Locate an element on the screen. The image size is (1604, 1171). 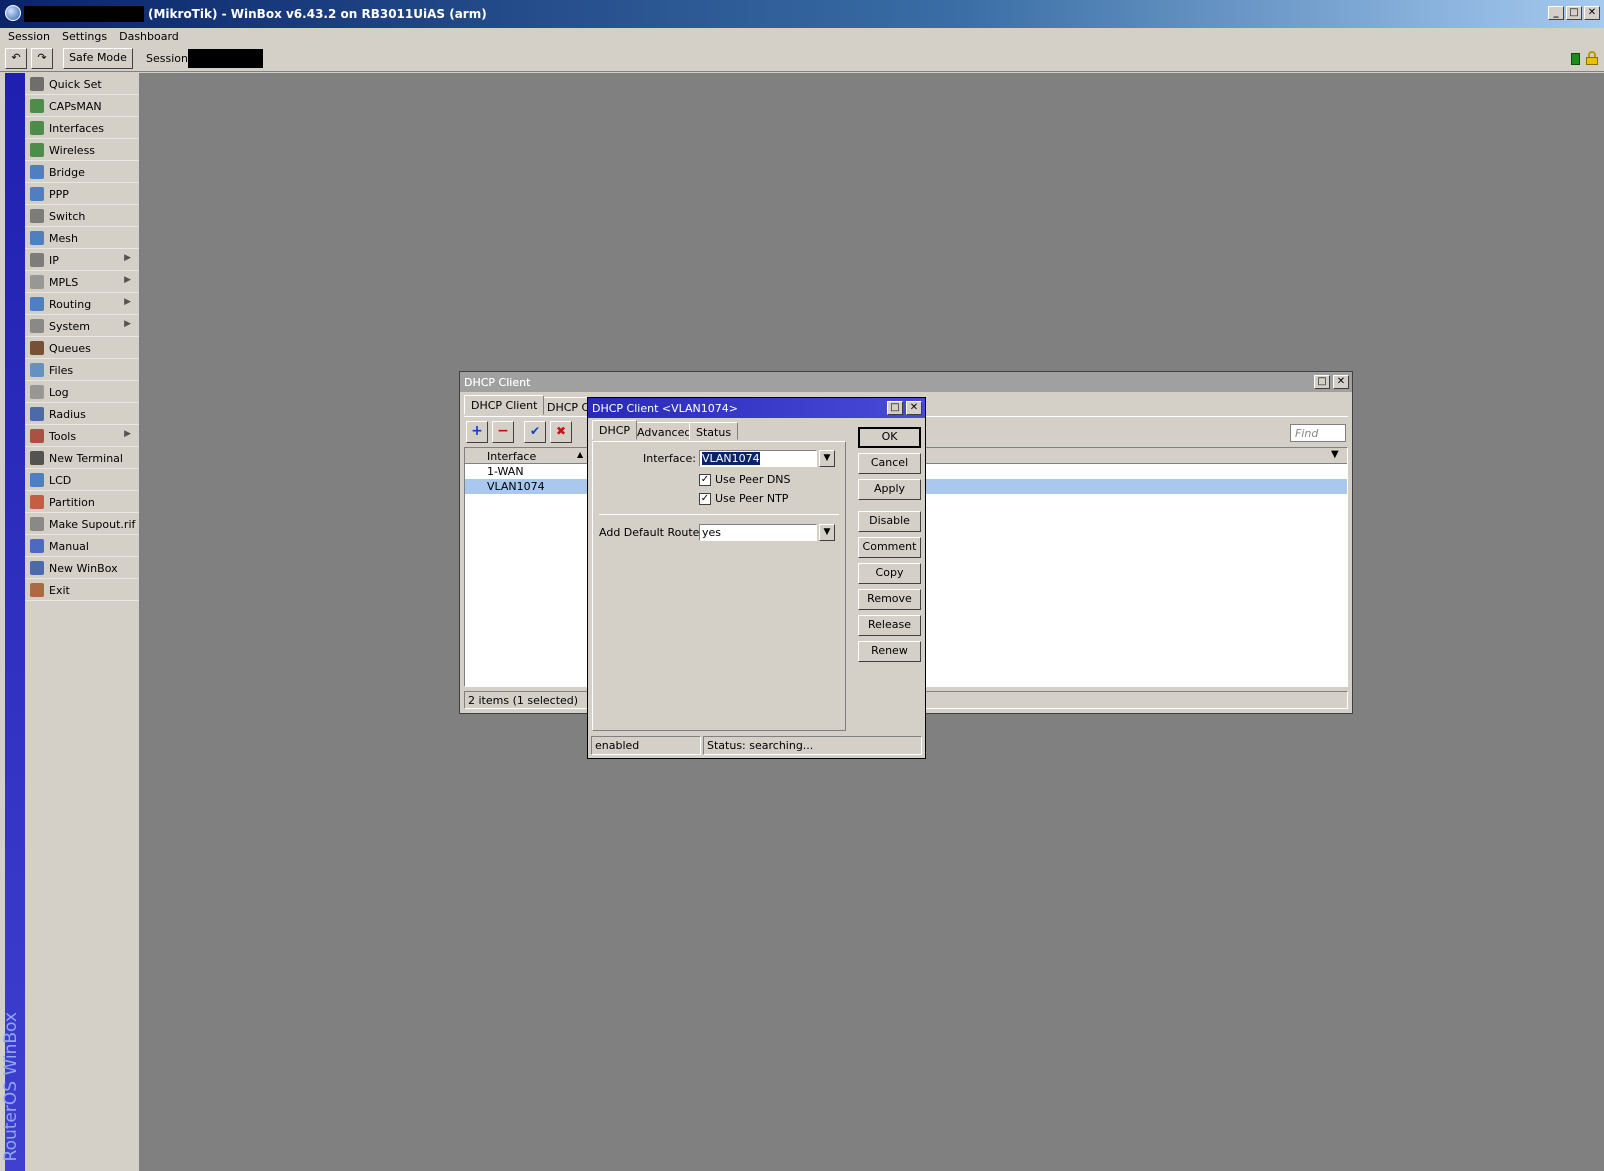
divider is located at coordinates (719, 514).